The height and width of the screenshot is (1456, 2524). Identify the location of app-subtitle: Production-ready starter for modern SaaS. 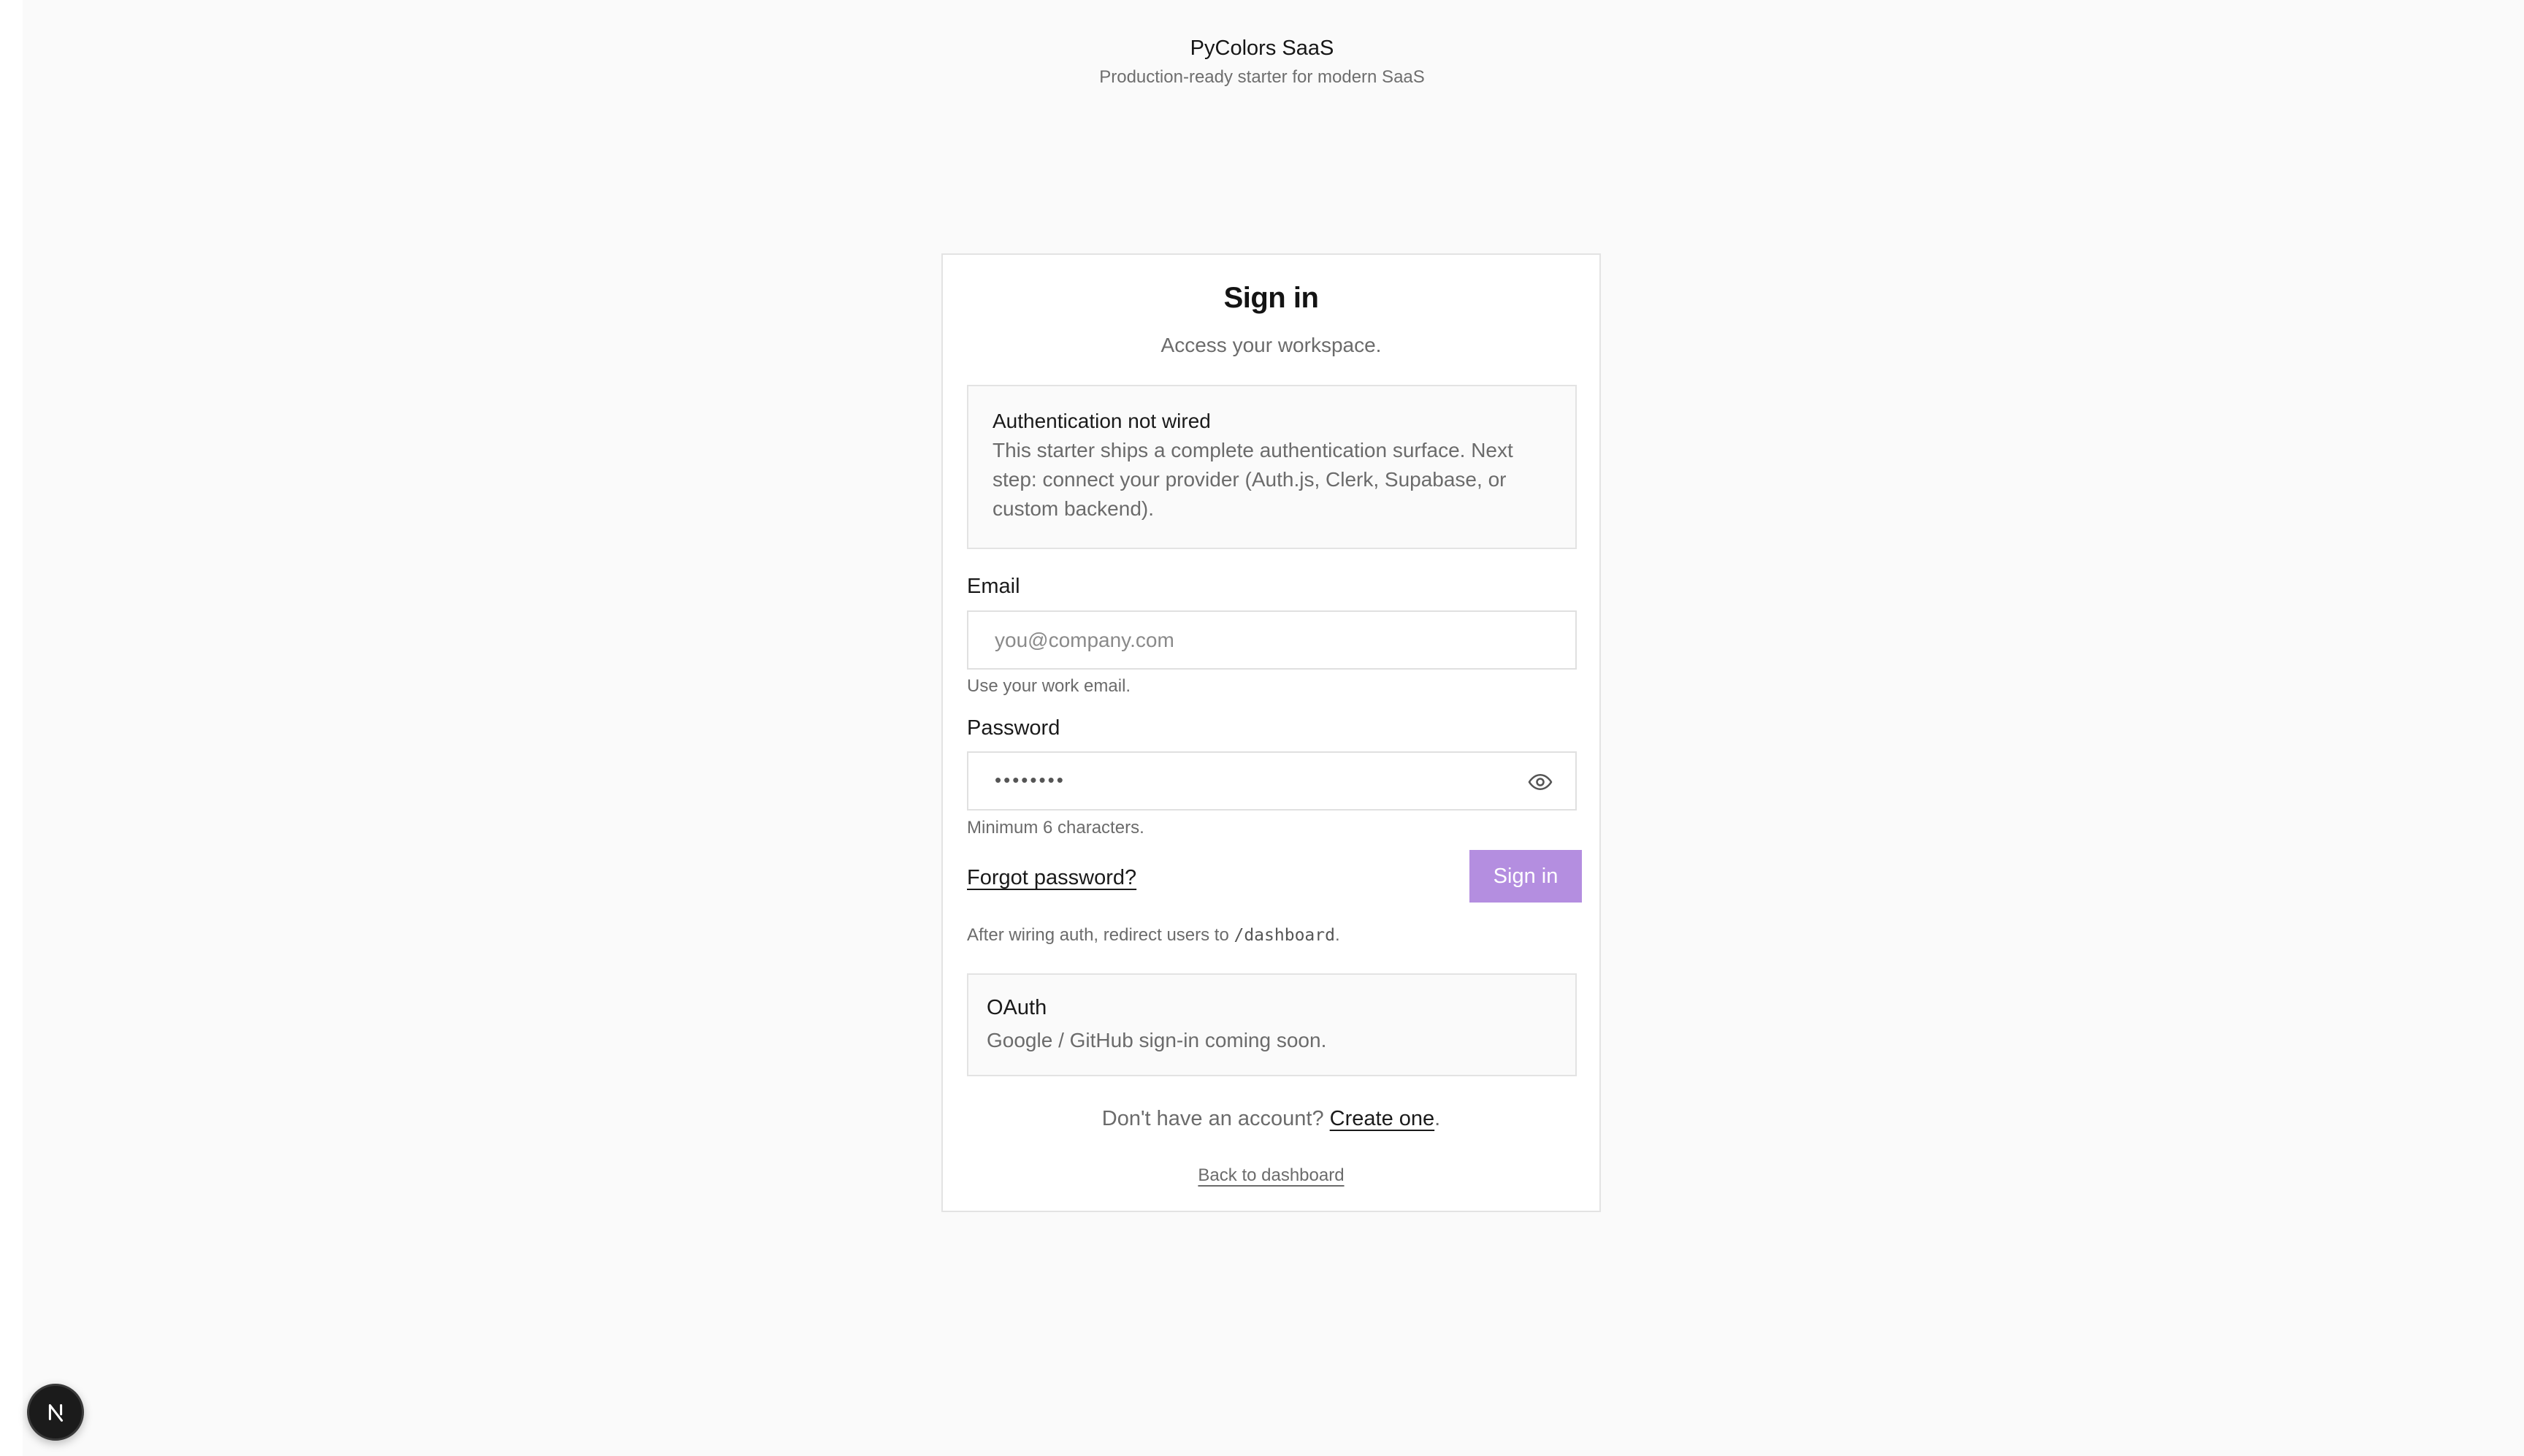
(1262, 77).